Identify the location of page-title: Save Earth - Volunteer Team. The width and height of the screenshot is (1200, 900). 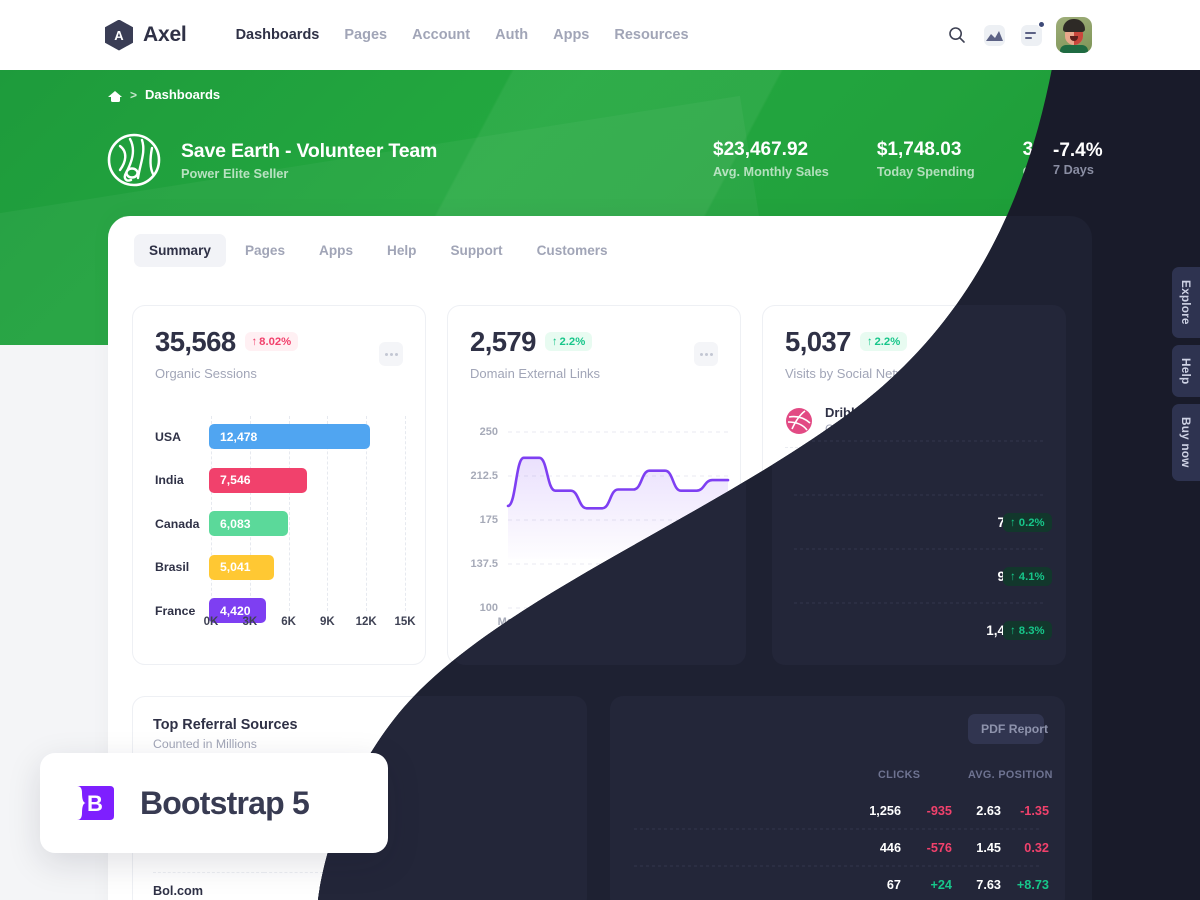
(309, 150).